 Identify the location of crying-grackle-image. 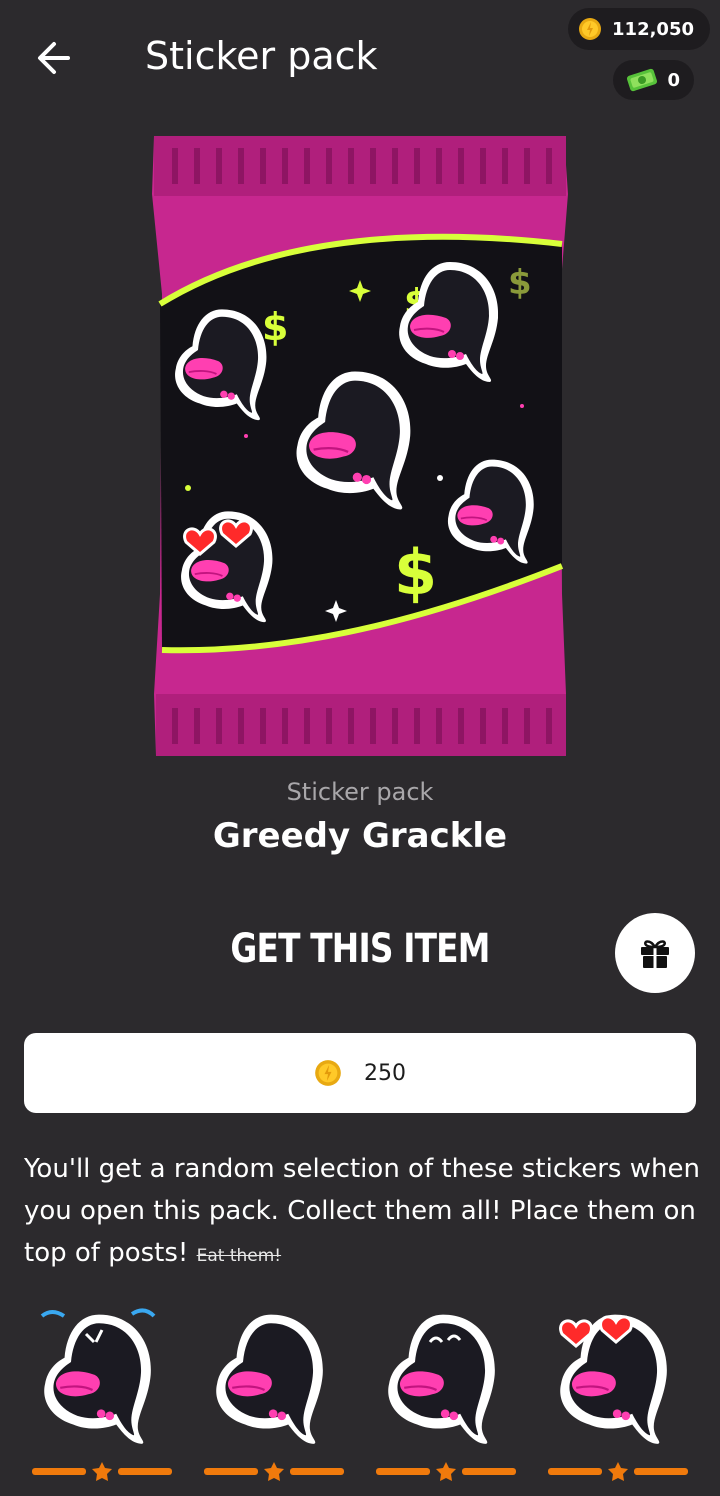
(98, 1376).